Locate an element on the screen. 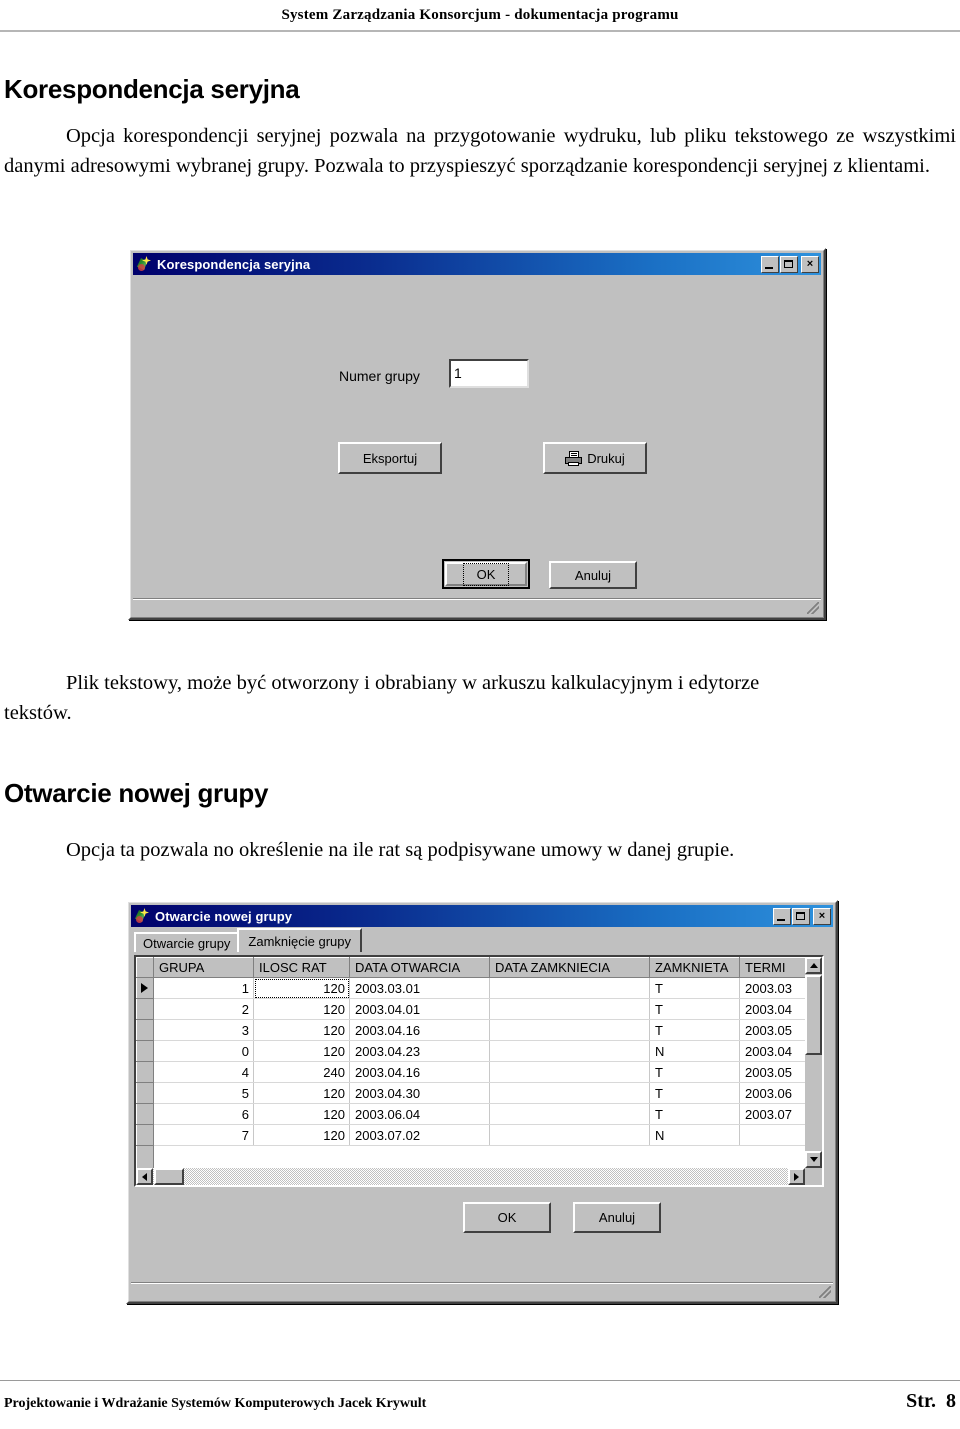  cell-grupa: 6 is located at coordinates (203, 1114).